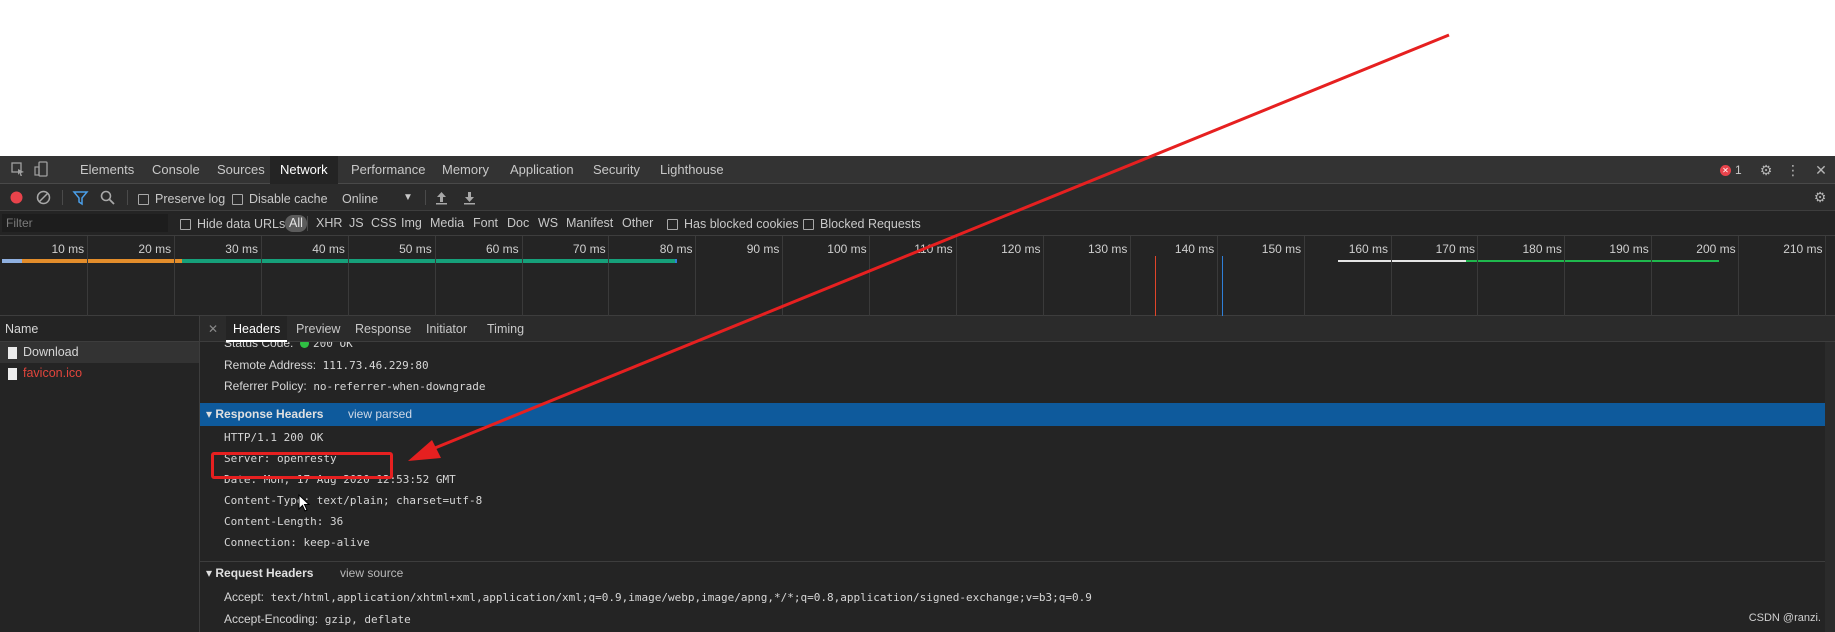  Describe the element at coordinates (676, 249) in the screenshot. I see `timeline-tick-label: 80 ms` at that location.